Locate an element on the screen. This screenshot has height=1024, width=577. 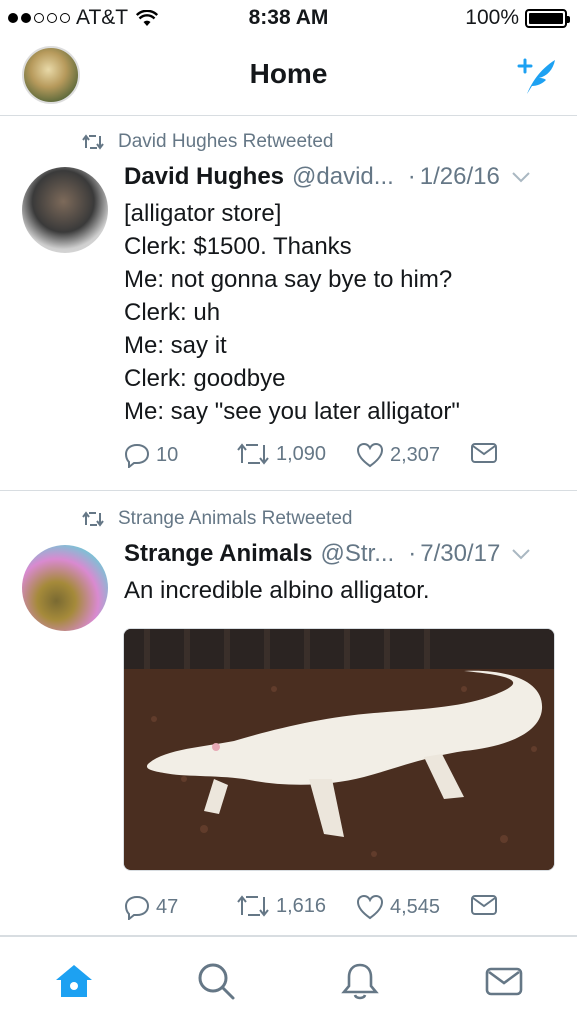
tweet-line: Me: not gonna say bye to him? is located at coordinates (288, 279).